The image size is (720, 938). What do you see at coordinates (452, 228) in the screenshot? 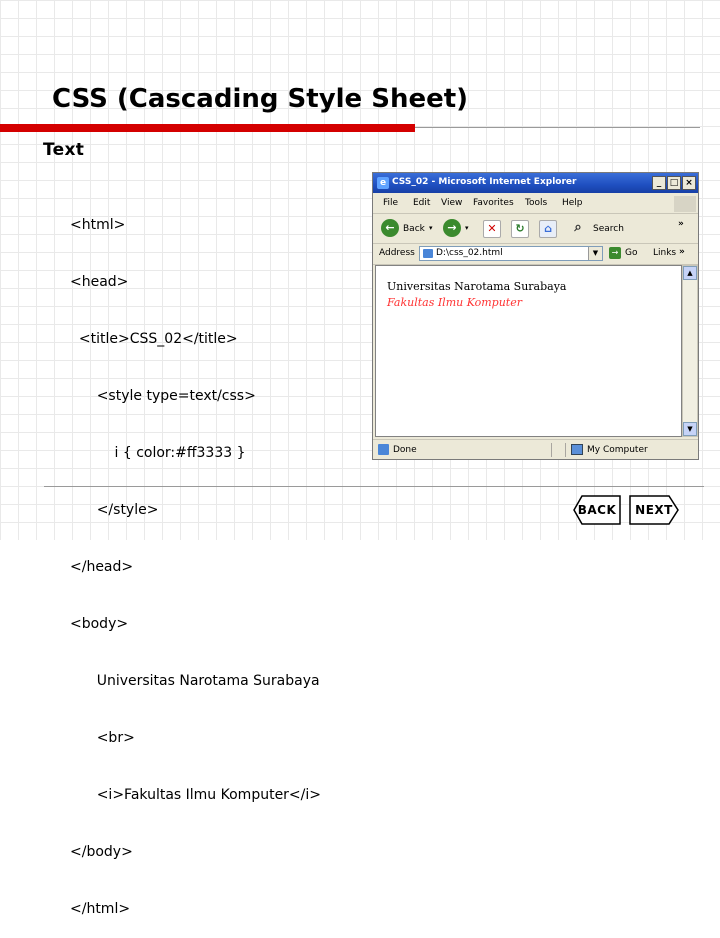
I see `forward-arrow-icon: →` at bounding box center [452, 228].